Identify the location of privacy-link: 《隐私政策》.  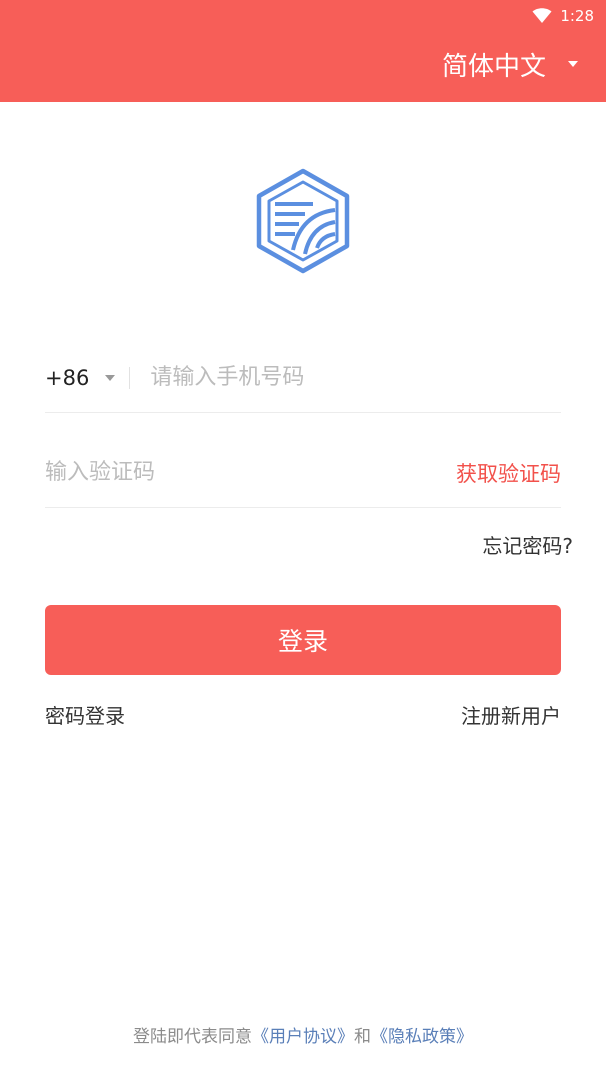
(422, 1037).